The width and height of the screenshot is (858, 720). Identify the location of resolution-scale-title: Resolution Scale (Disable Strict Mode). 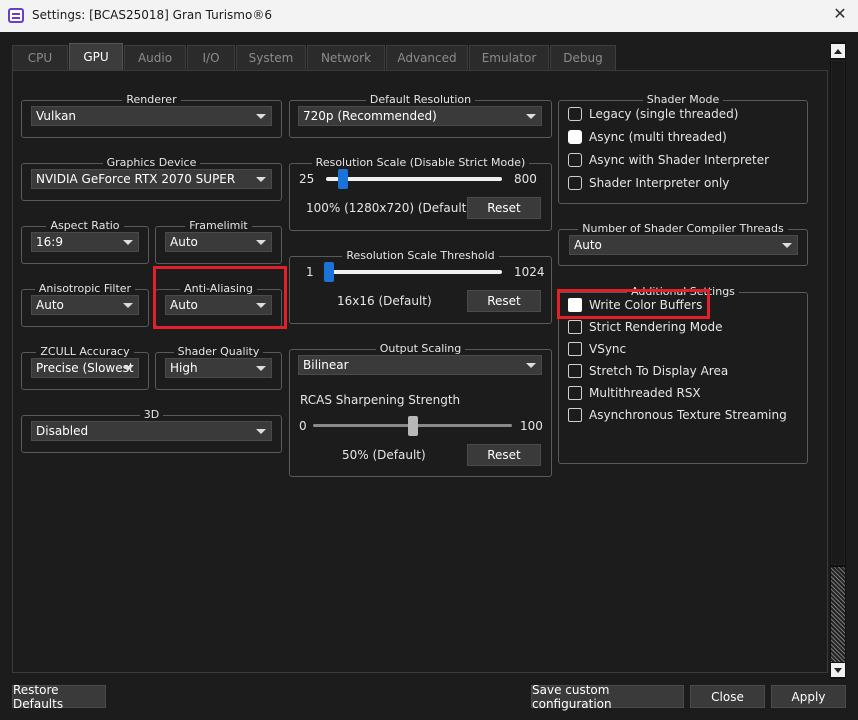
(420, 162).